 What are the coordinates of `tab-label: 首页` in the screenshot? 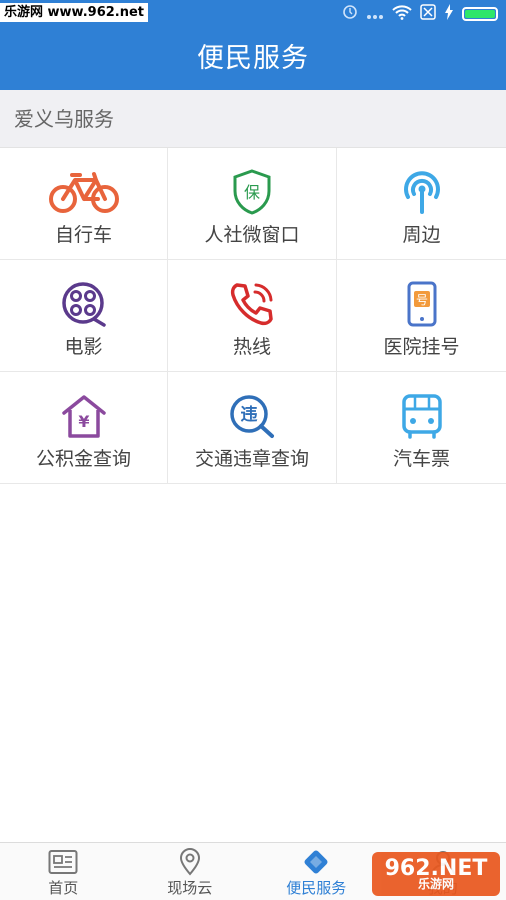 It's located at (63, 888).